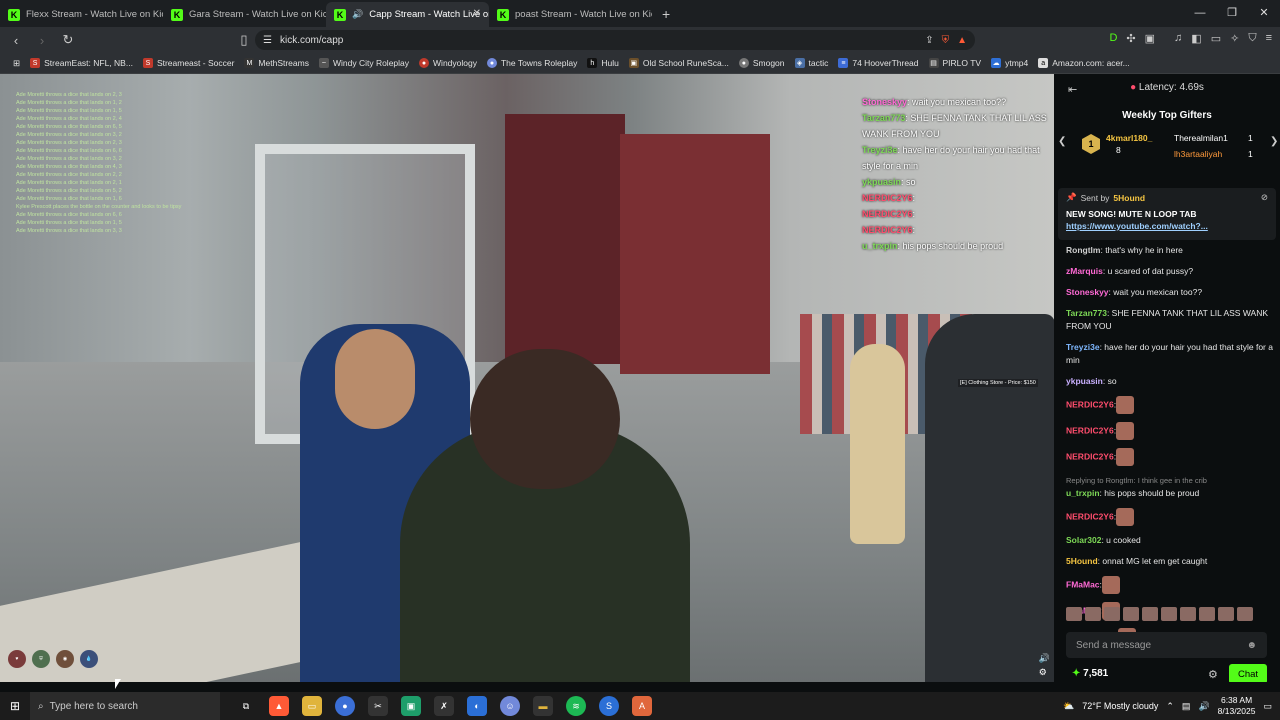 This screenshot has width=1280, height=720. What do you see at coordinates (1044, 672) in the screenshot?
I see `settings-icon: ⚙` at bounding box center [1044, 672].